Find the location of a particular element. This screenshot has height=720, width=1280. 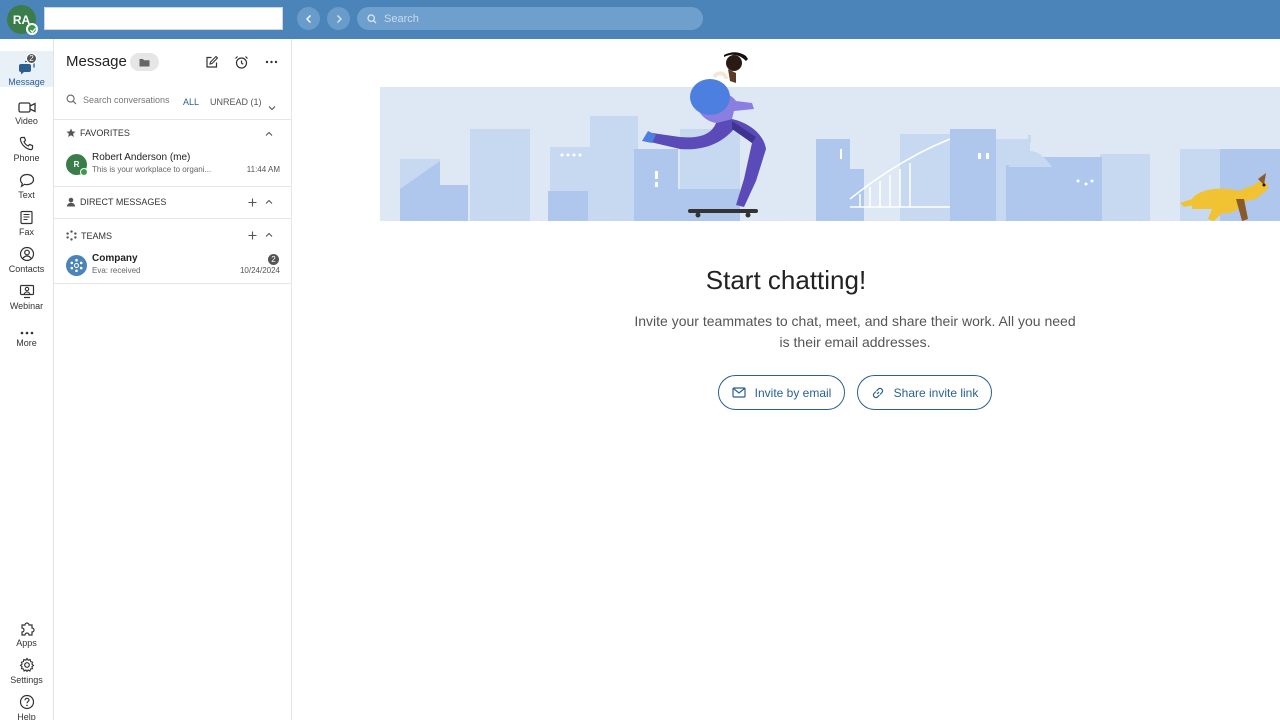

chevron-left-icon is located at coordinates (308, 18).